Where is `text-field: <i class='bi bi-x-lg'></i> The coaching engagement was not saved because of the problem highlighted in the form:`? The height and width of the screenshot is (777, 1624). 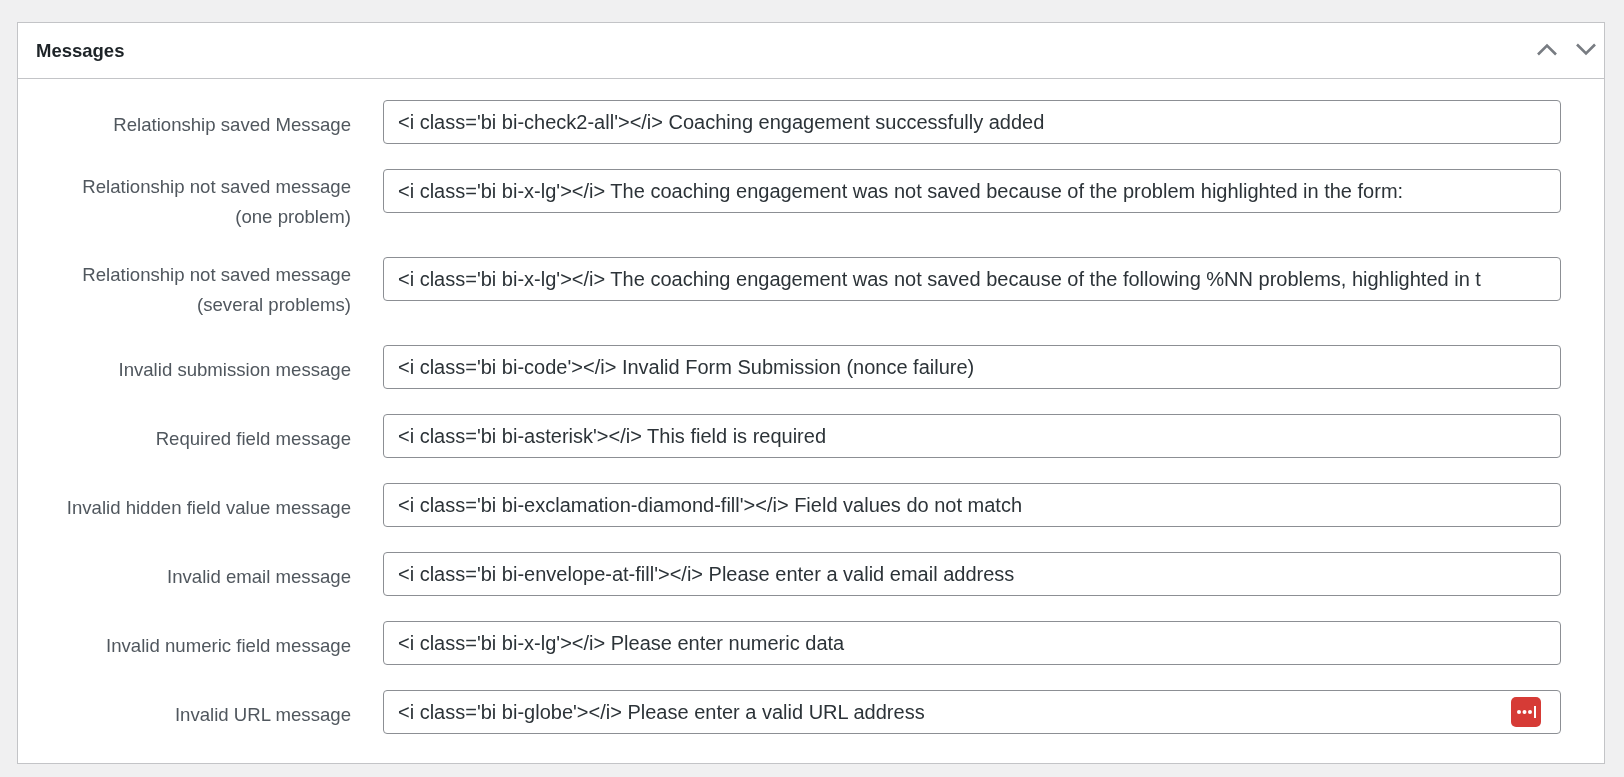
text-field: <i class='bi bi-x-lg'></i> The coaching engagement was not saved because of the problem highlighted in the form: is located at coordinates (972, 191).